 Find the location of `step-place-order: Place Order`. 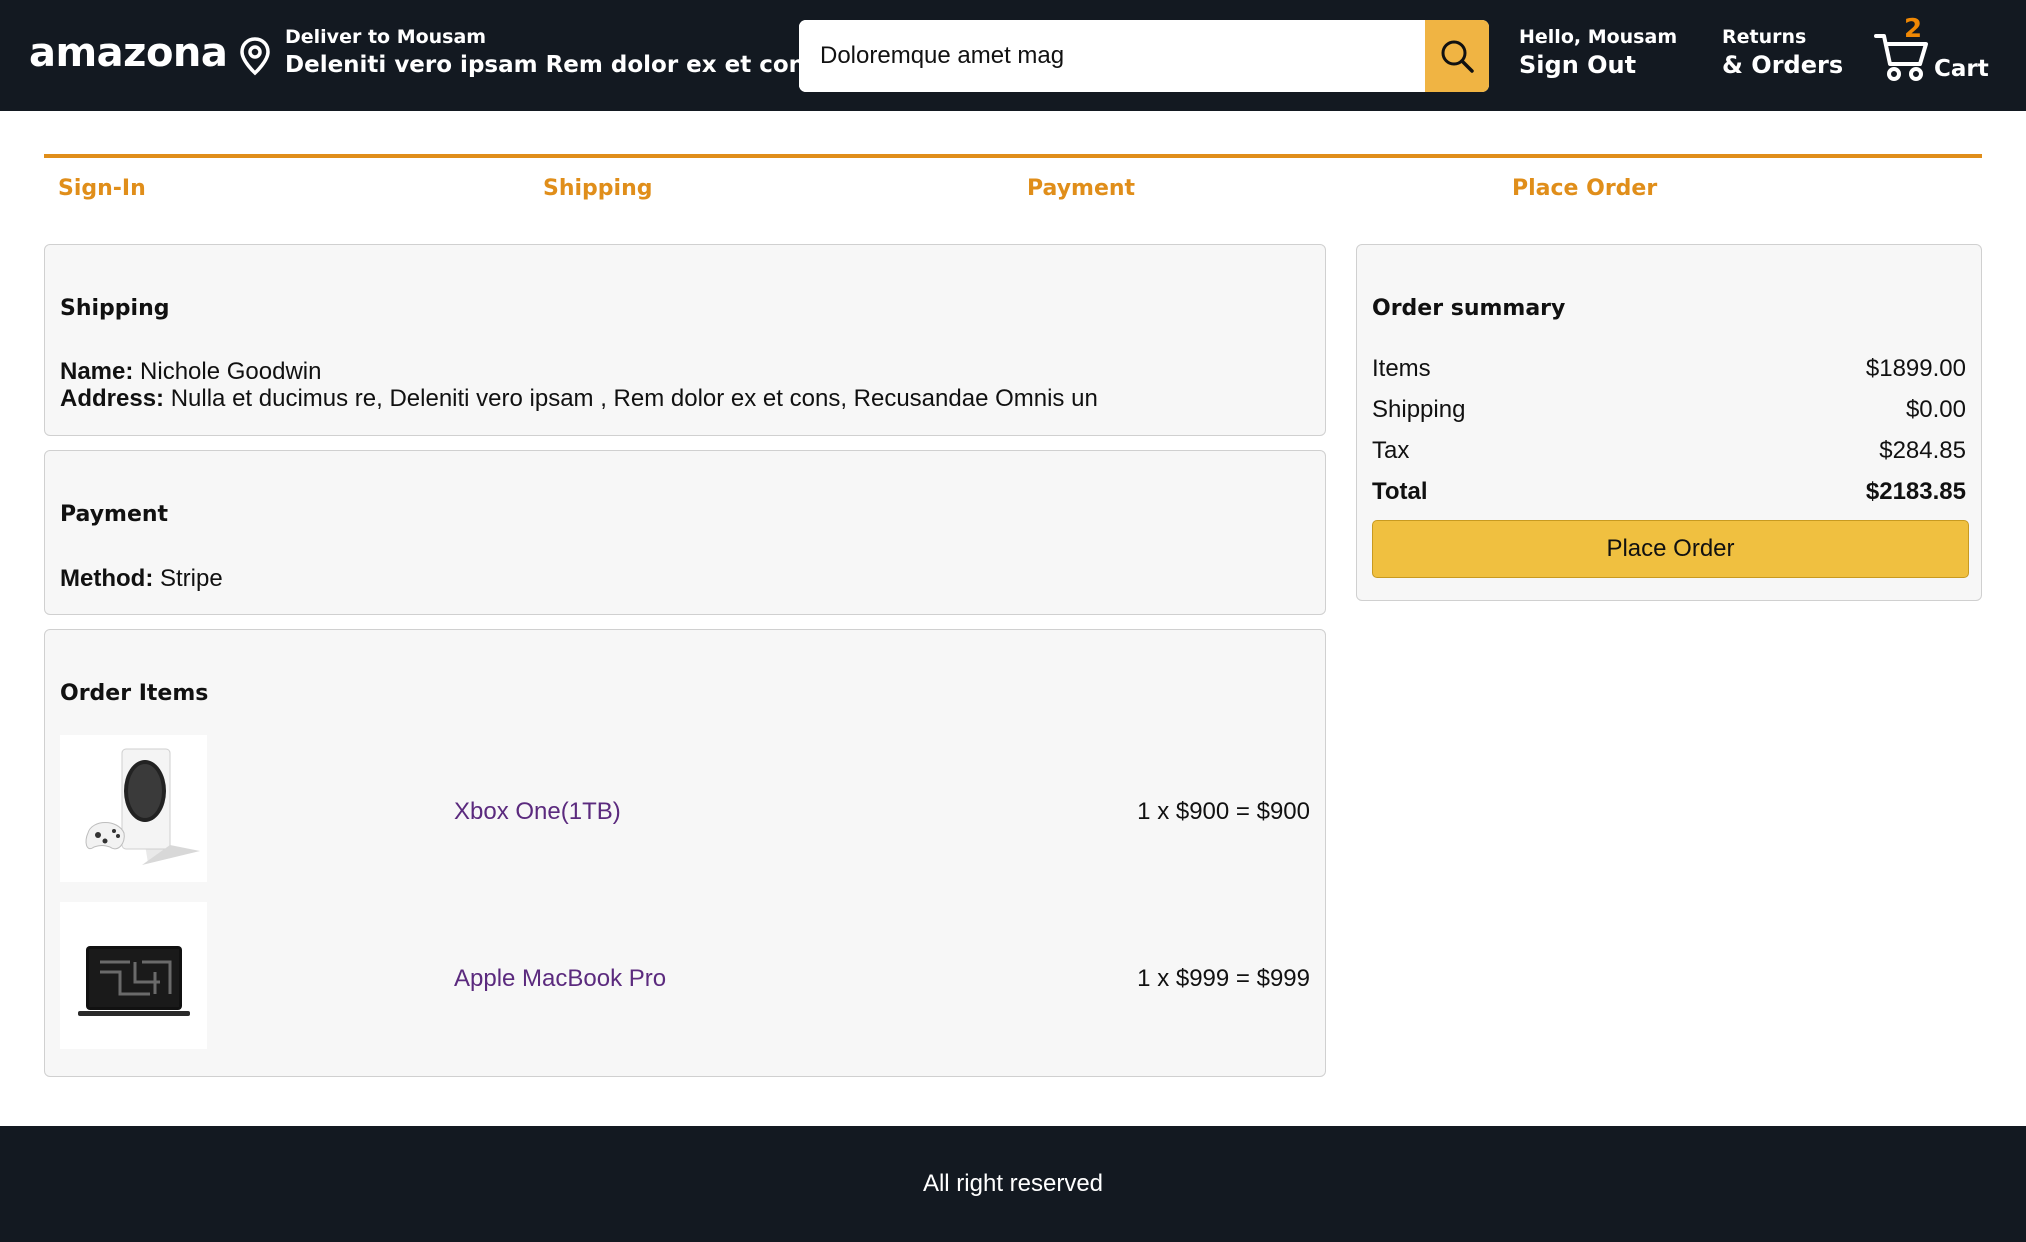

step-place-order: Place Order is located at coordinates (1585, 188).